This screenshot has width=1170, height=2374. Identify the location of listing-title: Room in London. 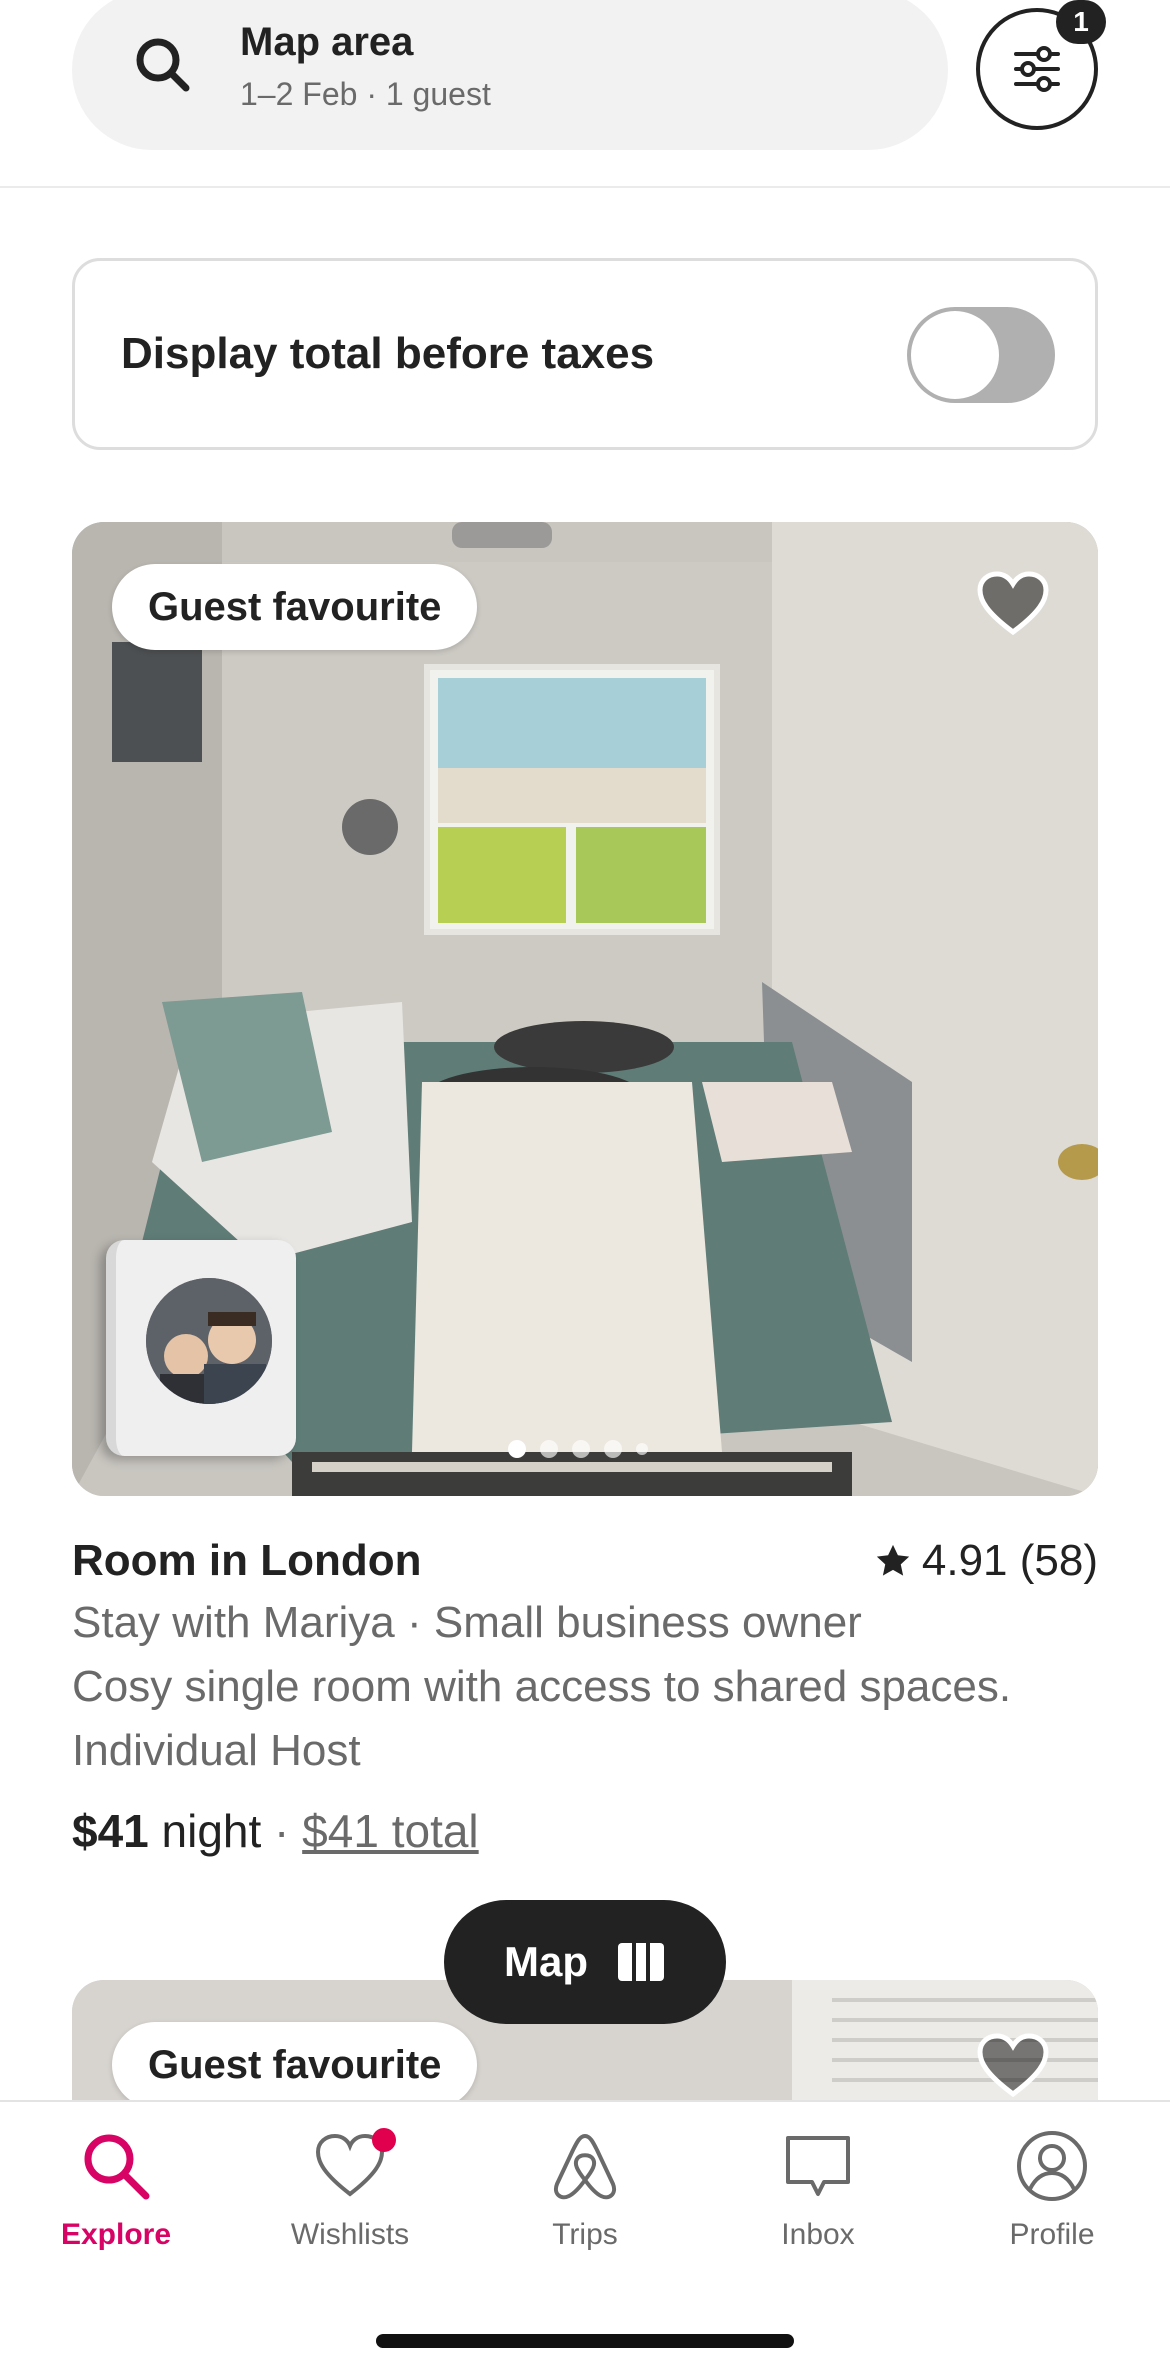
(246, 1561).